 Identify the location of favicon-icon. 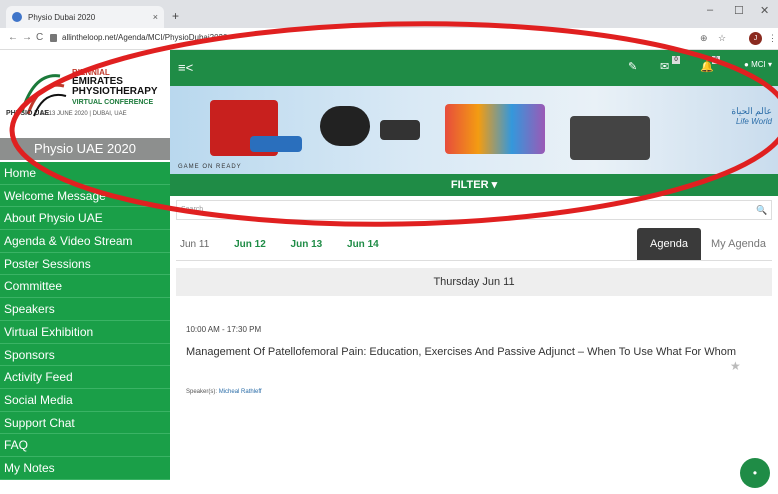
(17, 17).